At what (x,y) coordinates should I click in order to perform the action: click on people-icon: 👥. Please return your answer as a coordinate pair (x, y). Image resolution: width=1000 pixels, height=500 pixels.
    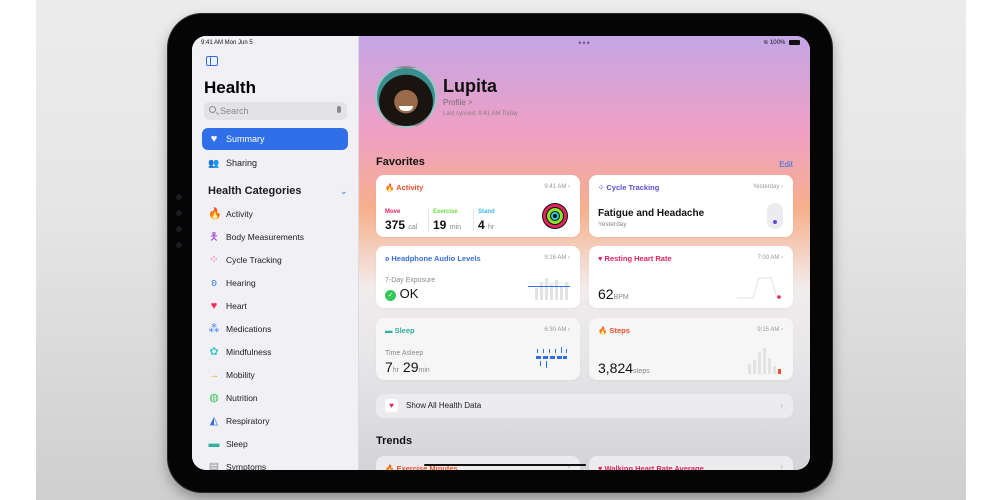
    Looking at the image, I should click on (214, 163).